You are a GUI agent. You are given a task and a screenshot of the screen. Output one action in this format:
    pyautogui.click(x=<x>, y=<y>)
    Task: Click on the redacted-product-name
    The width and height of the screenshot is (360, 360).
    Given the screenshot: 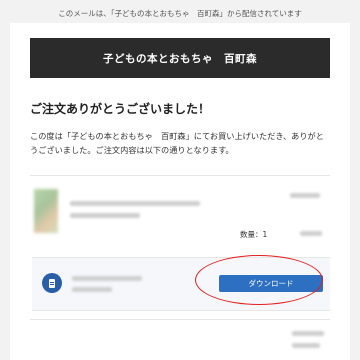 What is the action you would take?
    pyautogui.click(x=135, y=203)
    